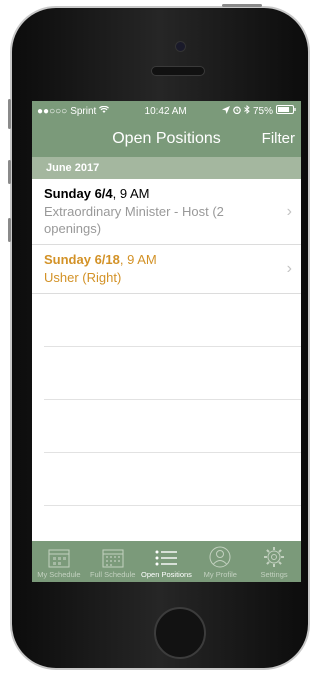 The height and width of the screenshot is (677, 324). I want to click on bluetooth-icon, so click(247, 111).